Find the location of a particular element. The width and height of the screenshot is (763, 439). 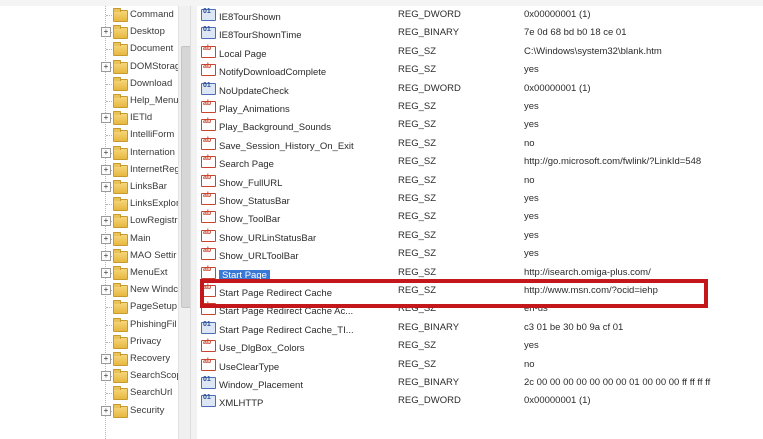

value-row: Use_DlgBox_Colors REG_SZ yes is located at coordinates (480, 347).